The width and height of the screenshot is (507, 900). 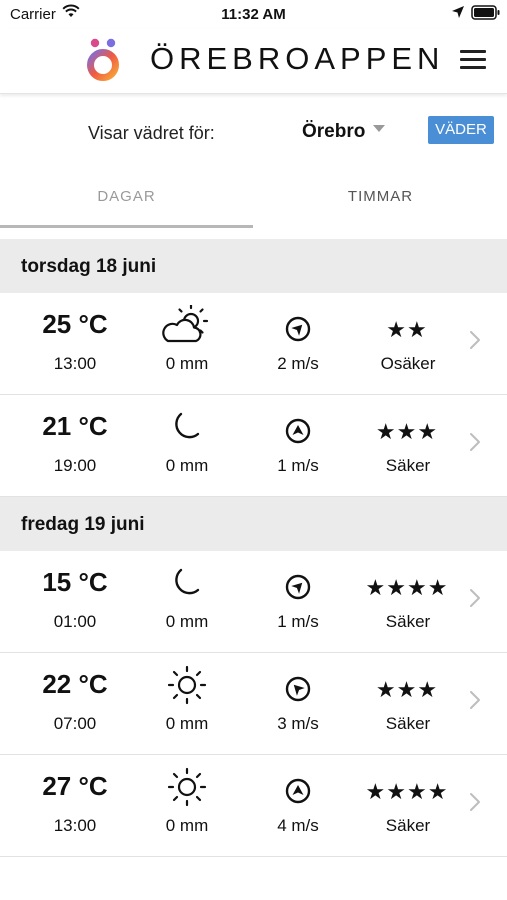 I want to click on app-title: ÖREBROAPPEN, so click(x=297, y=58).